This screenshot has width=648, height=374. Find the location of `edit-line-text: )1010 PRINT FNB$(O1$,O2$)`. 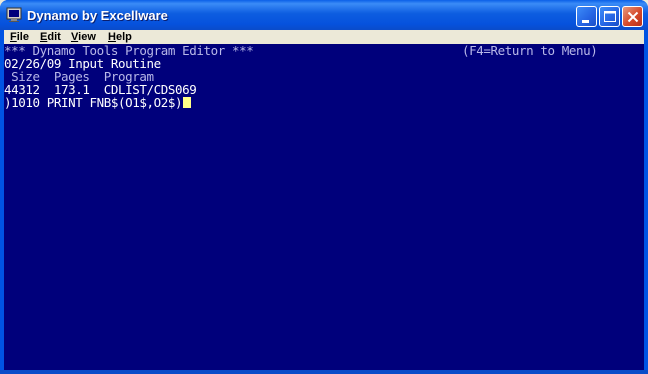

edit-line-text: )1010 PRINT FNB$(O1$,O2$) is located at coordinates (93, 102).